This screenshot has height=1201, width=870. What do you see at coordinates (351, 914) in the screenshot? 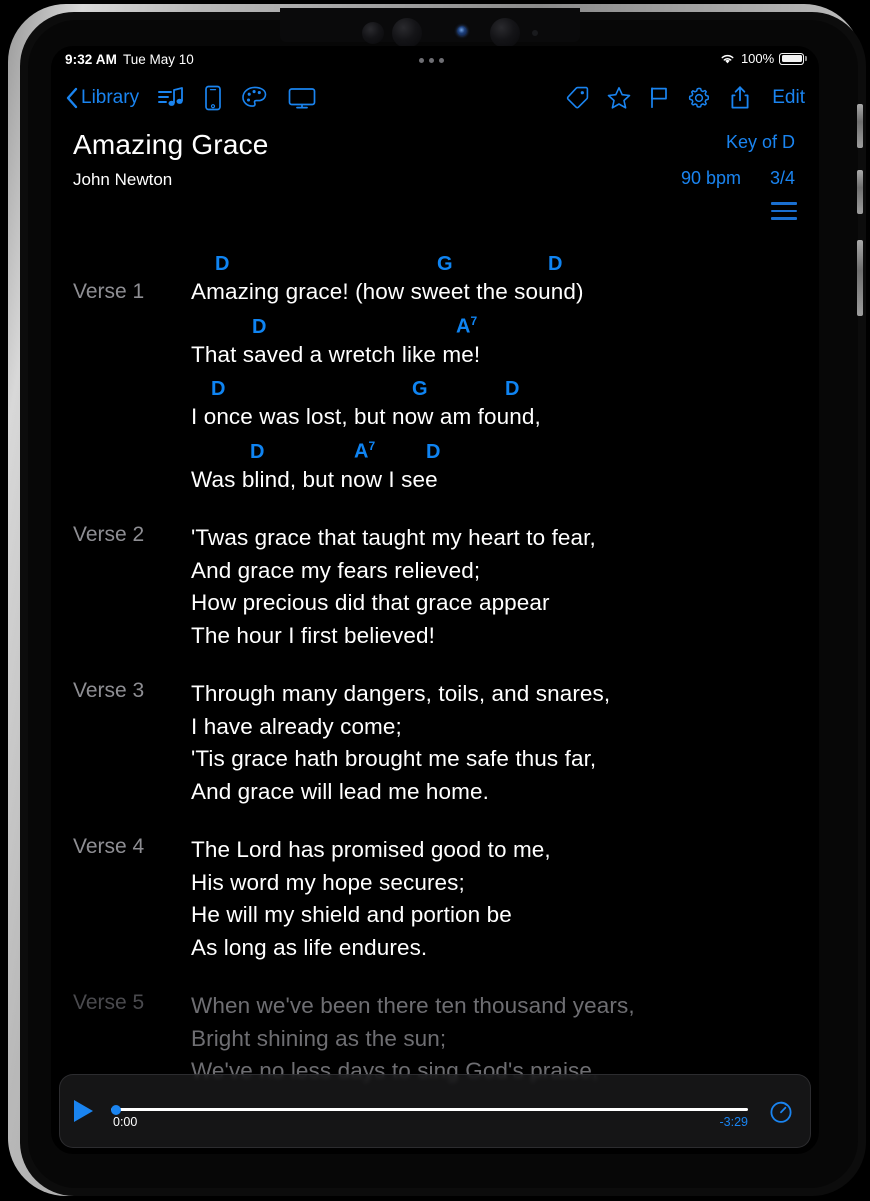
I see `lyric-line: He will my shield and portion be` at bounding box center [351, 914].